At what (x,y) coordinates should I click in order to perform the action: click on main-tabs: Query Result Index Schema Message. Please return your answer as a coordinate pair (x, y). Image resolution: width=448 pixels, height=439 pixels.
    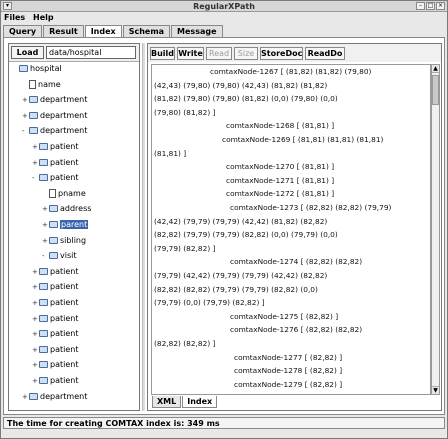
    Looking at the image, I should click on (113, 31).